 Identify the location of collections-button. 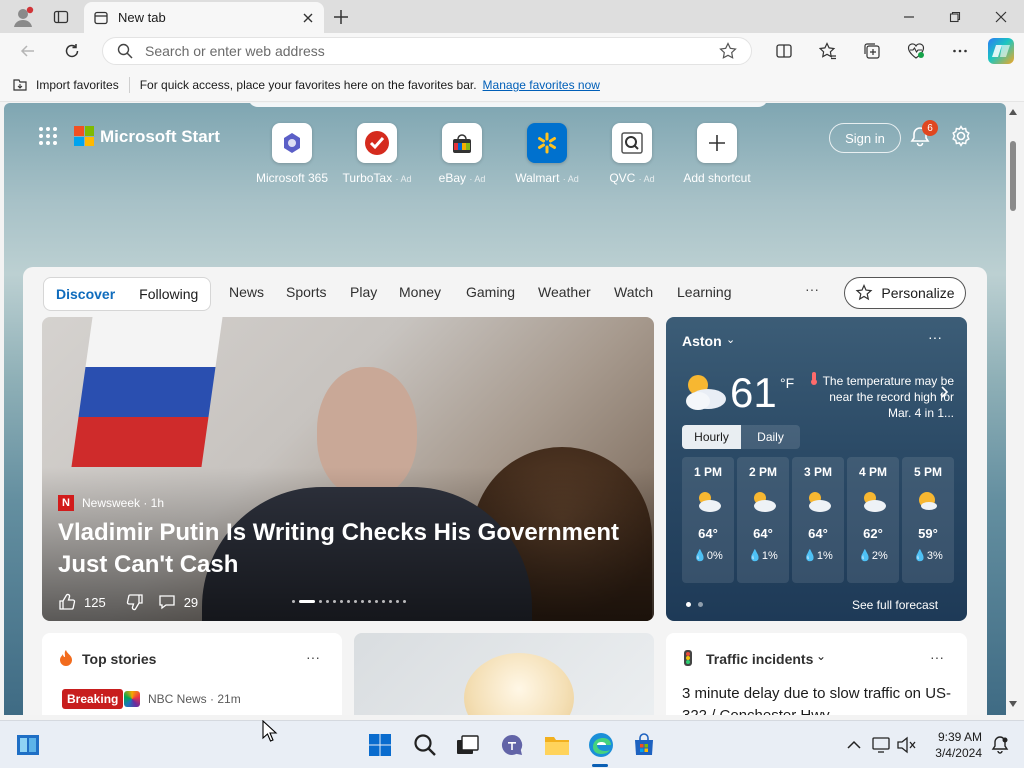
(872, 51).